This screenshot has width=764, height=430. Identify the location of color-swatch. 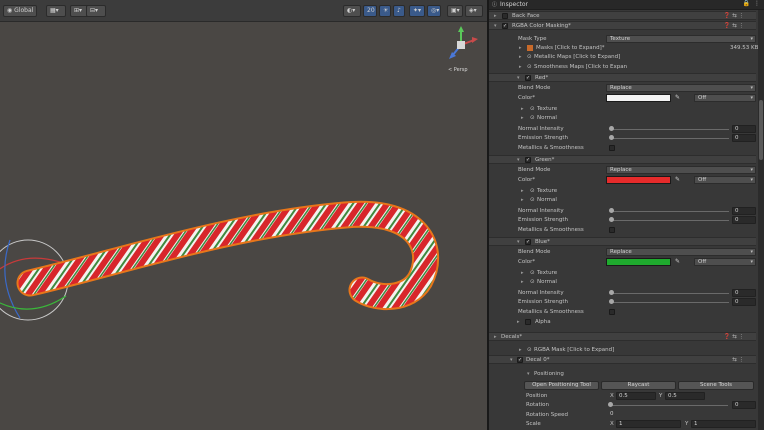
(638, 98).